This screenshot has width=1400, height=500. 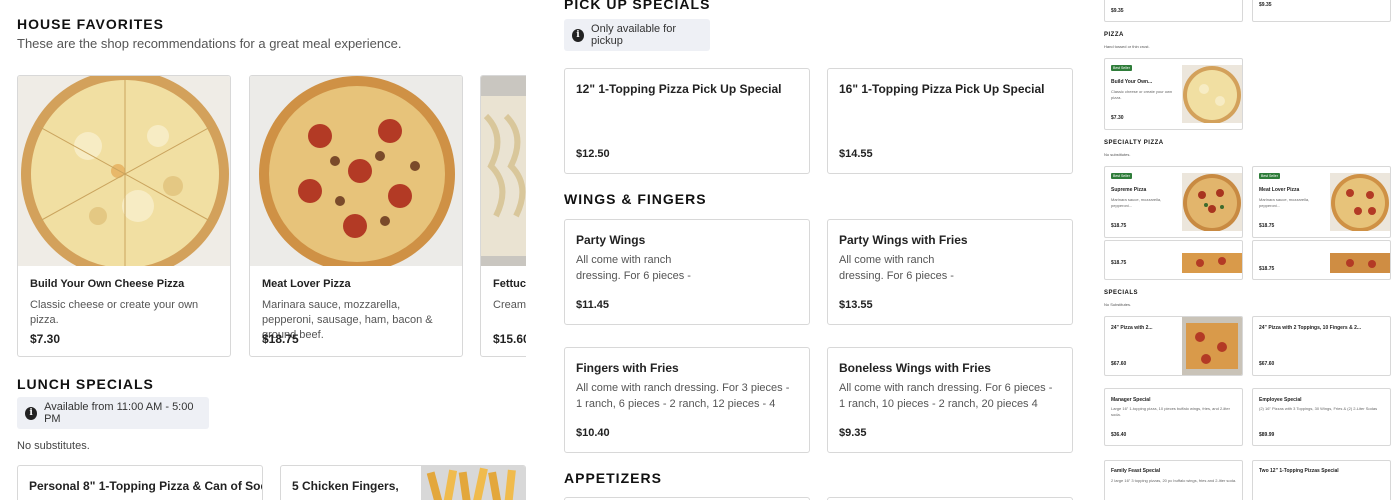 I want to click on preview-price: $9.35, so click(x=1265, y=5).